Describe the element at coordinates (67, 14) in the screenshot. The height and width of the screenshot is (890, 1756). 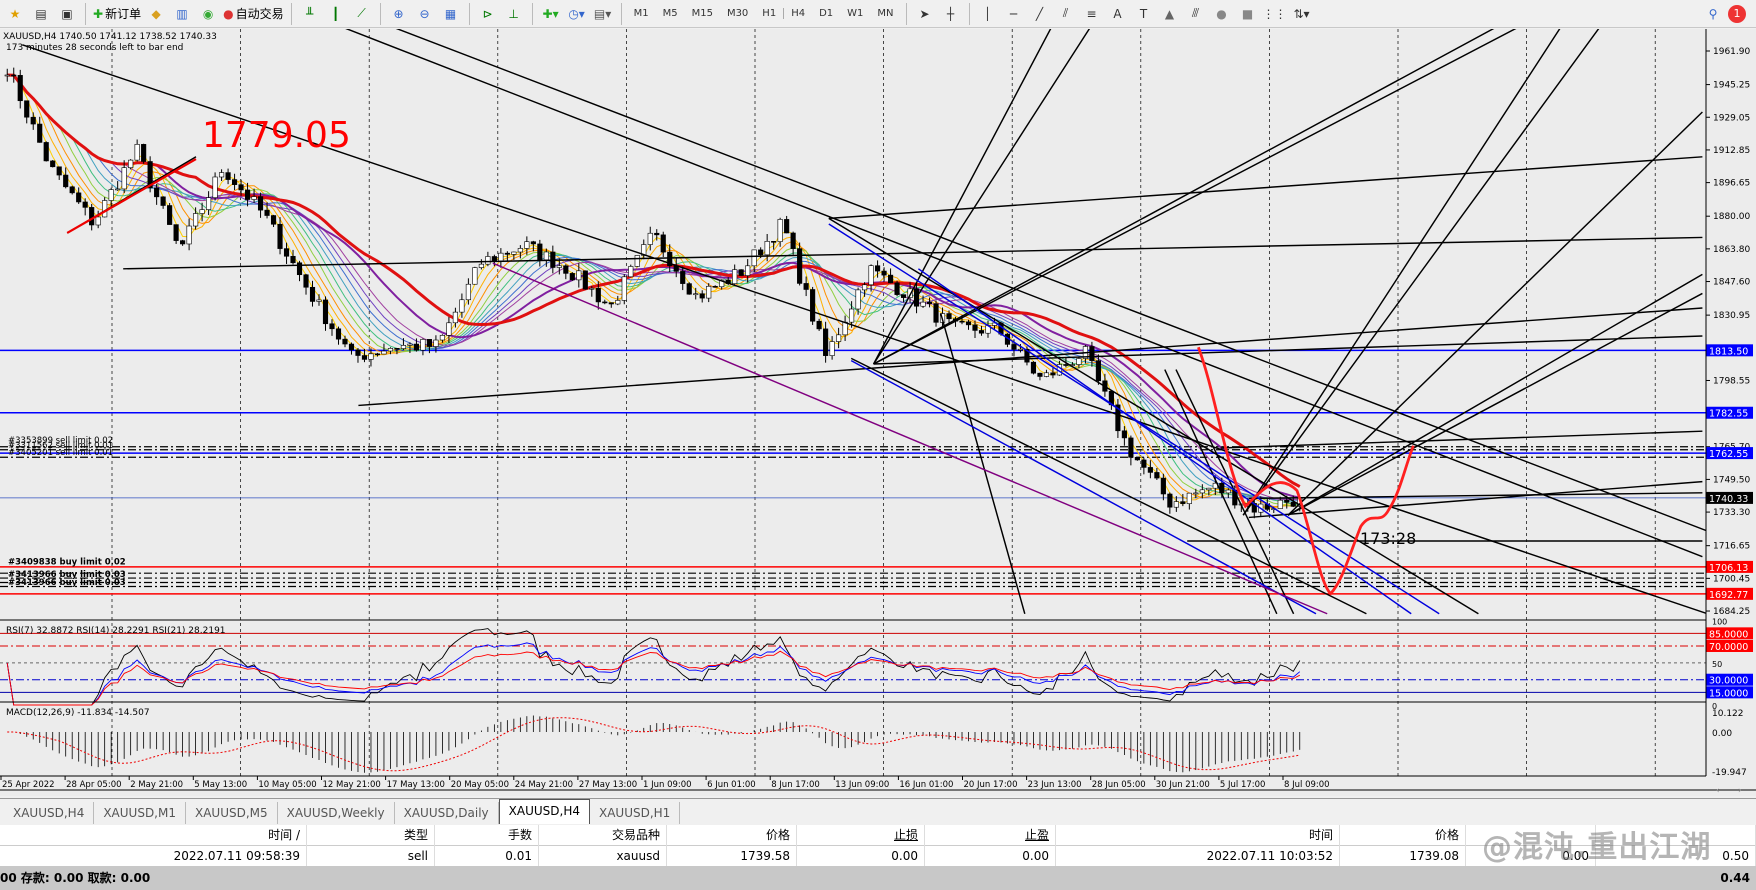
I see `terminal-icon: ▣` at that location.